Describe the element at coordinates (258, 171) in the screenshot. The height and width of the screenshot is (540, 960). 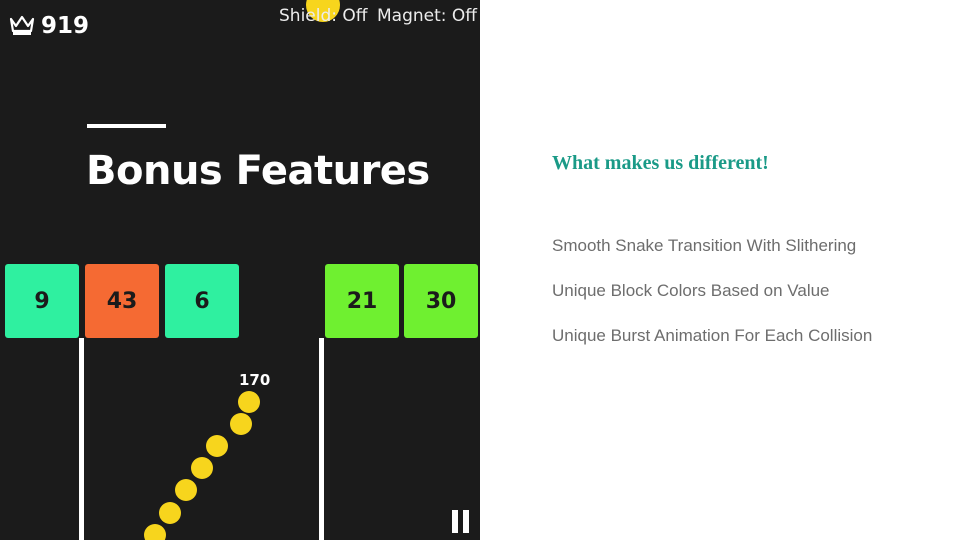
I see `slide-title: Bonus Features` at that location.